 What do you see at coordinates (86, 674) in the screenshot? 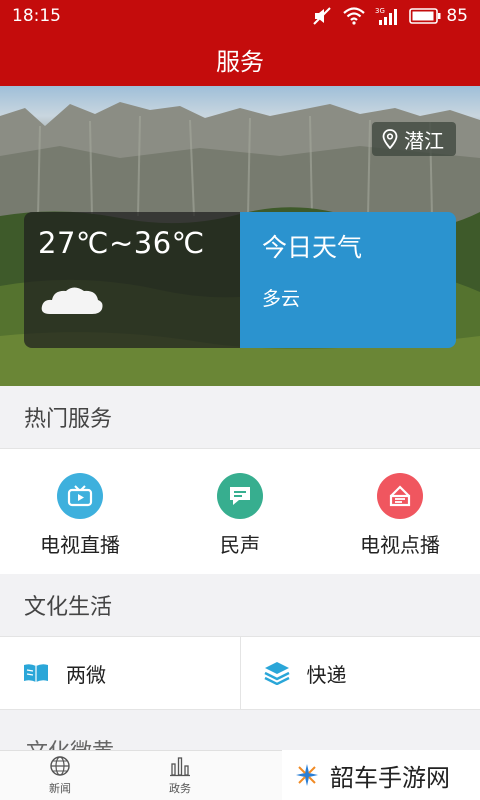
I see `culture-label: 两微` at bounding box center [86, 674].